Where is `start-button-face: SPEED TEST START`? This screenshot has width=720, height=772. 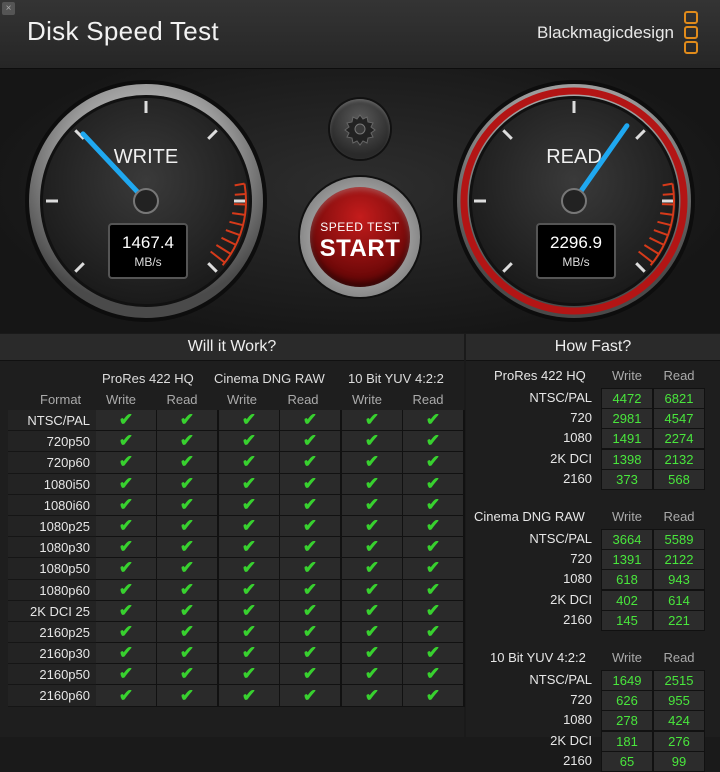
start-button-face: SPEED TEST START is located at coordinates (360, 237).